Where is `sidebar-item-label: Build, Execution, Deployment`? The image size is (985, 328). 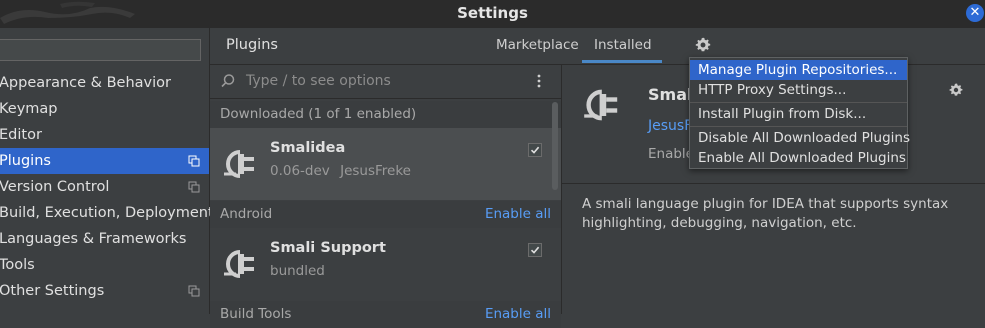
sidebar-item-label: Build, Execution, Deployment is located at coordinates (107, 213).